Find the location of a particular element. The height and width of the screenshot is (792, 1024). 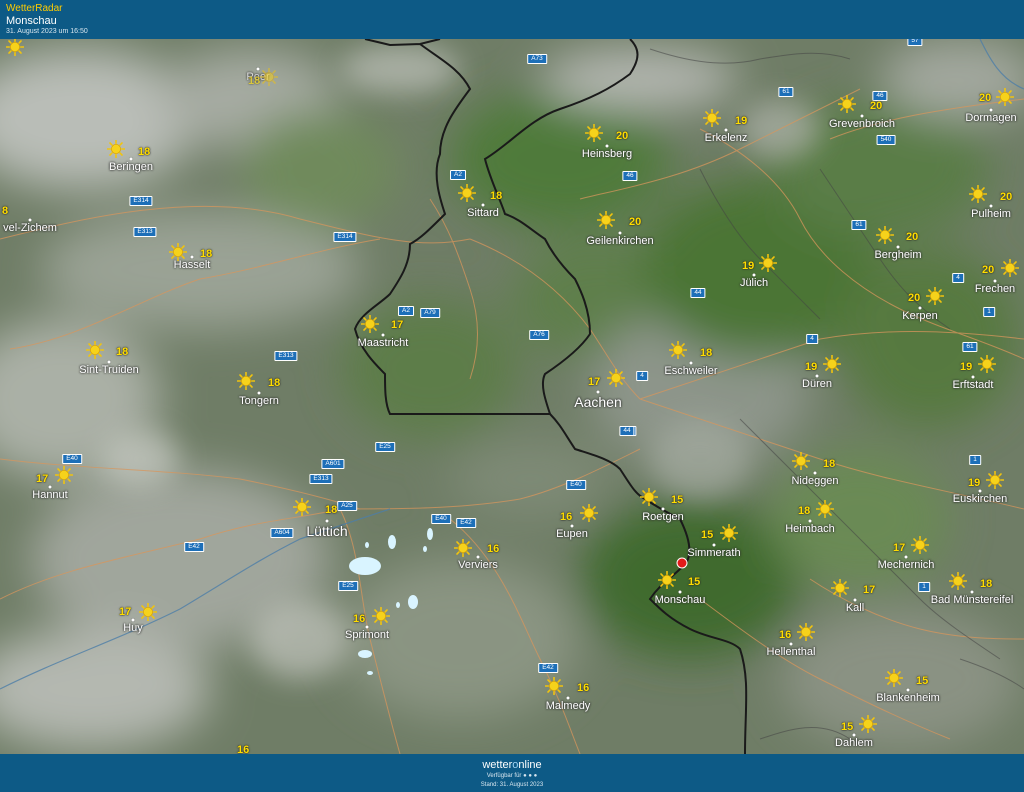

road-shield: A76 is located at coordinates (539, 335).